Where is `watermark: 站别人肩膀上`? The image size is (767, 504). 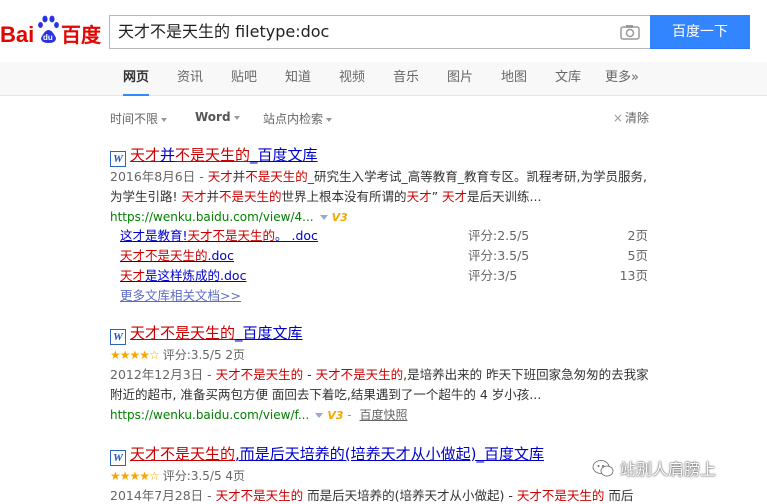
watermark: 站别人肩膀上 is located at coordinates (679, 470).